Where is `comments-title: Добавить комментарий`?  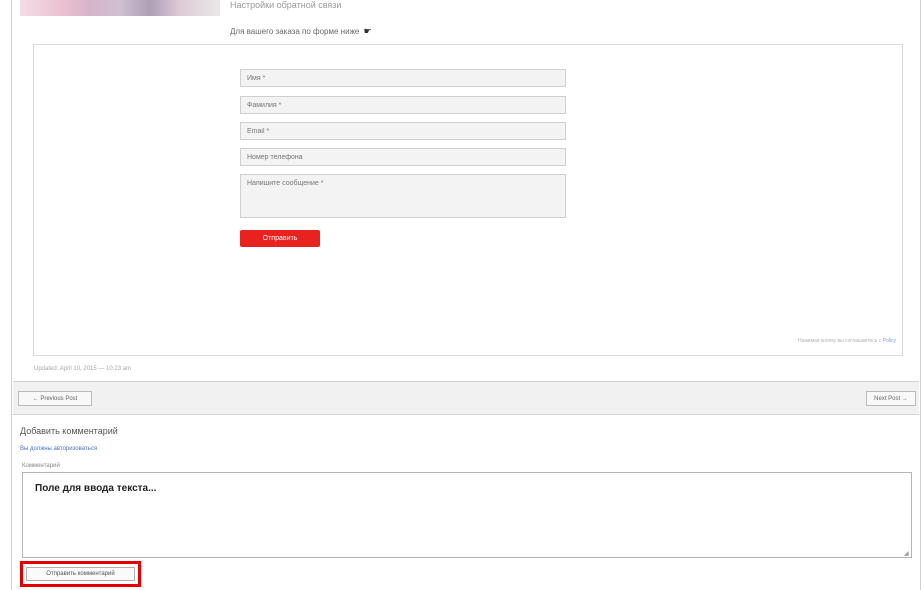
comments-title: Добавить комментарий is located at coordinates (69, 431).